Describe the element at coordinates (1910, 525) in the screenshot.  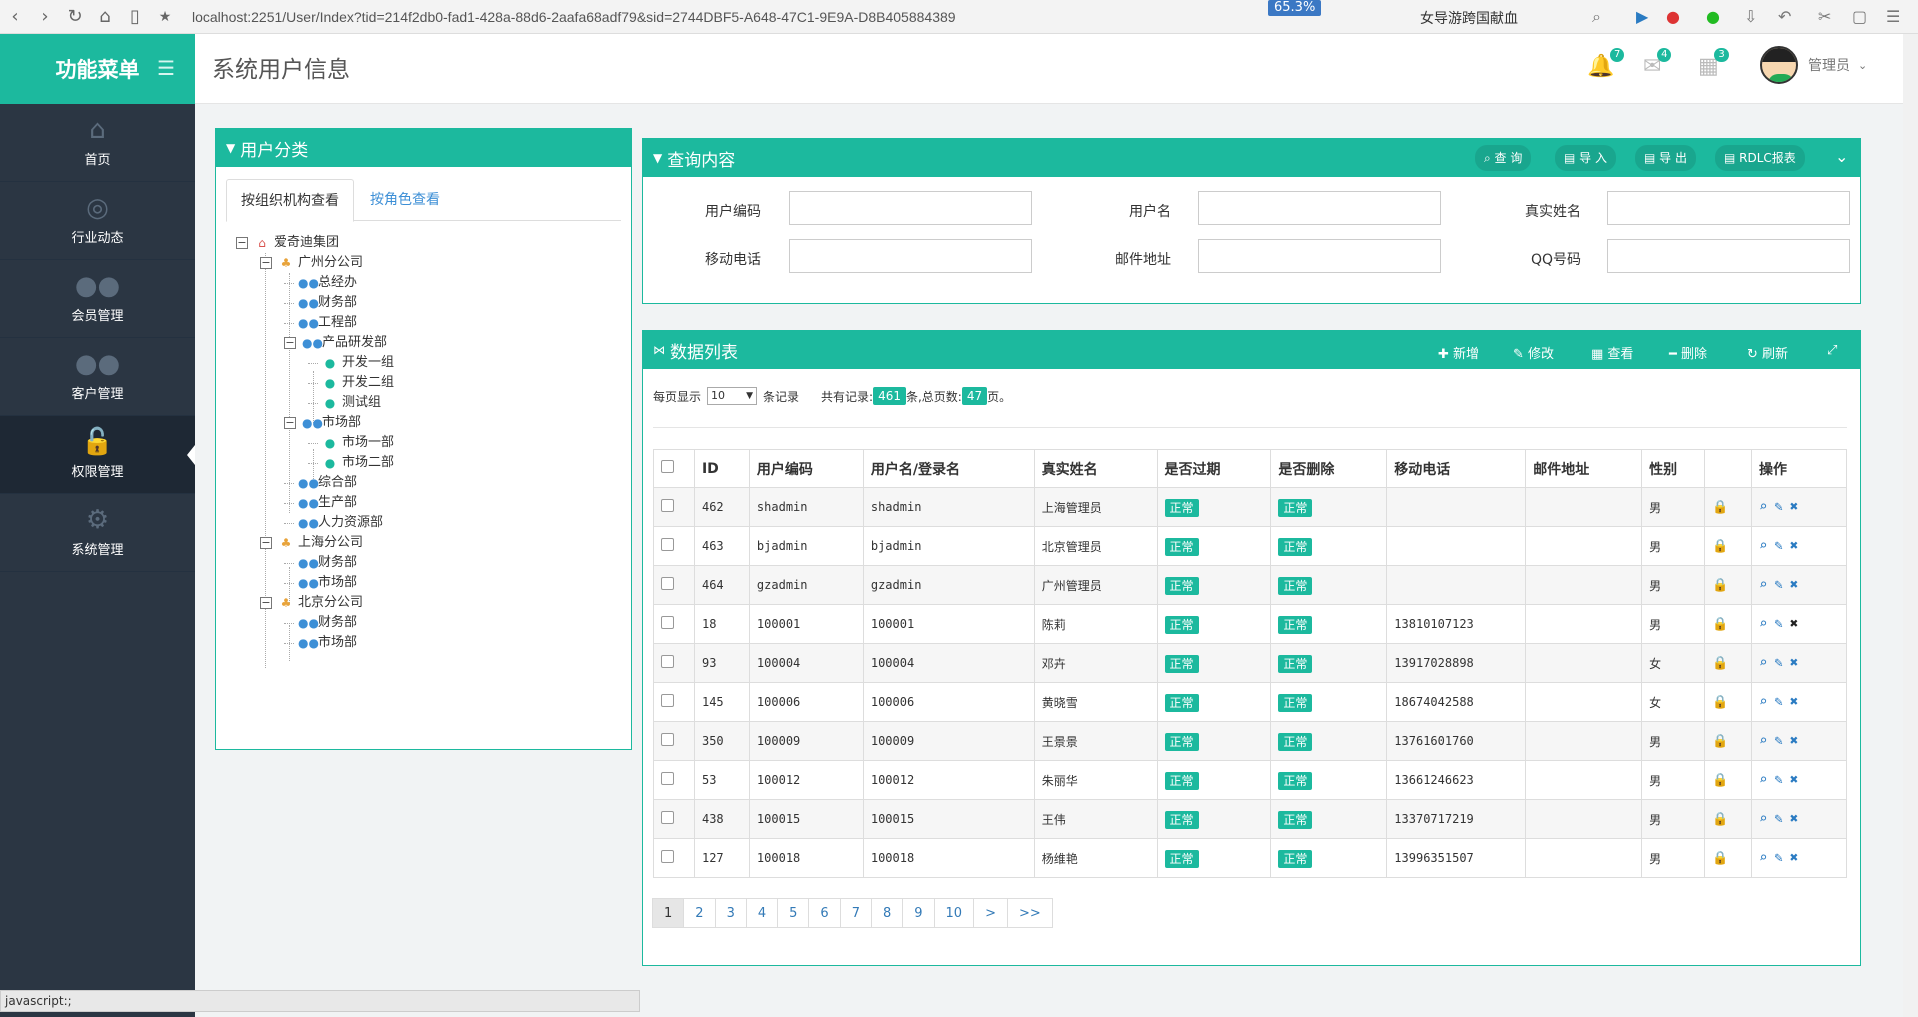
I see `scrollbar` at that location.